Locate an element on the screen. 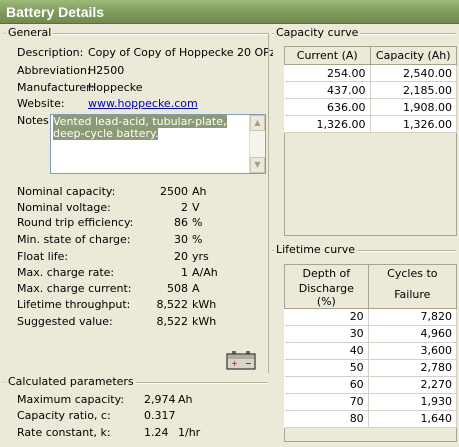 Image resolution: width=459 pixels, height=447 pixels. scroll-down-icon: ▼ is located at coordinates (257, 165).